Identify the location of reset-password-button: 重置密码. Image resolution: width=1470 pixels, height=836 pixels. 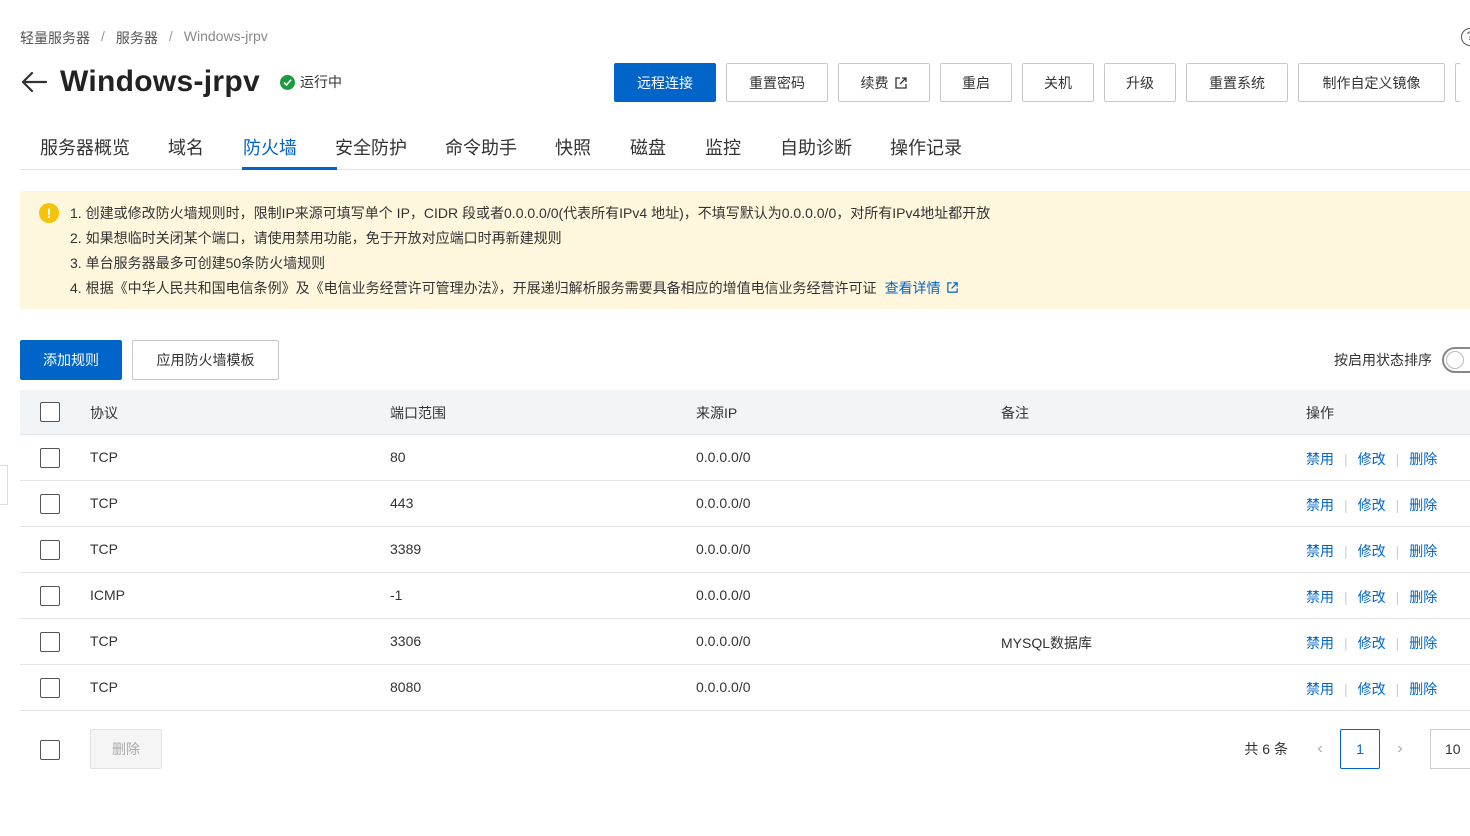
(777, 82).